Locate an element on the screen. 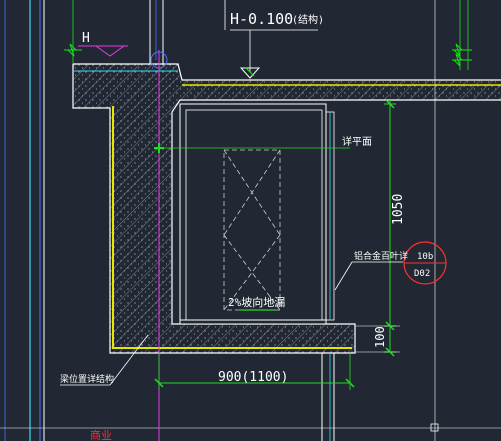 The height and width of the screenshot is (441, 501). slope-note-label: 2%坡向地漏 is located at coordinates (256, 302).